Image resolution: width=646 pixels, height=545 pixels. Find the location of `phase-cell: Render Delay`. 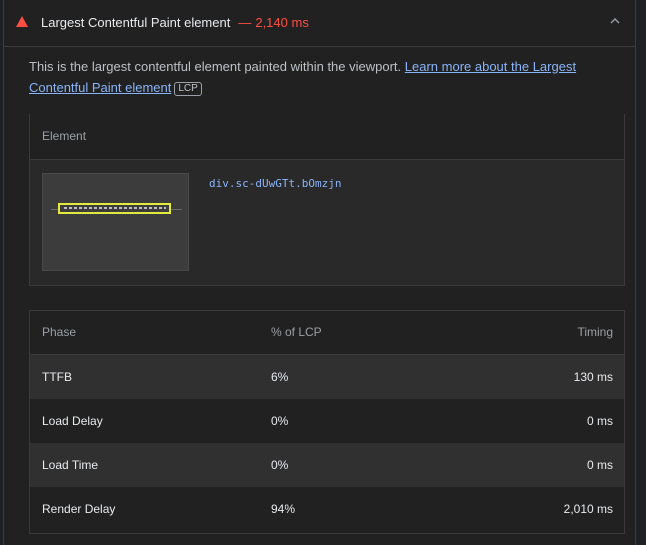

phase-cell: Render Delay is located at coordinates (79, 509).